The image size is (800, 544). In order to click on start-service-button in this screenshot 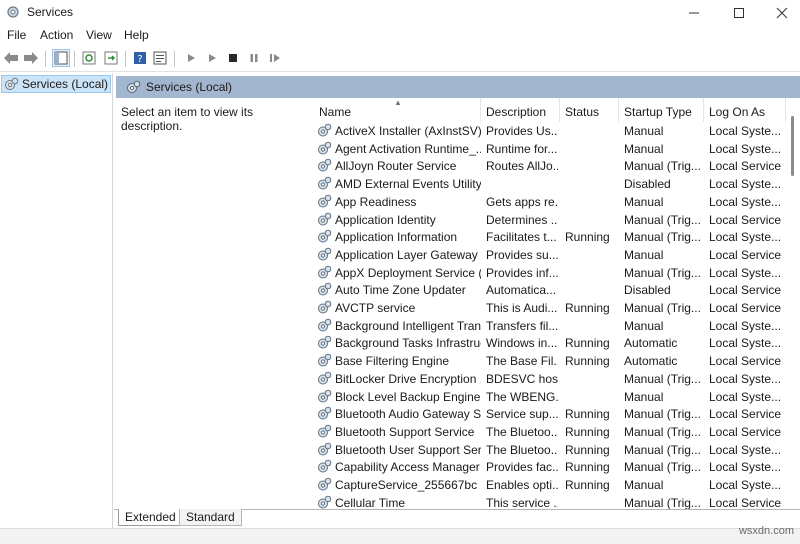, I will do `click(191, 58)`.